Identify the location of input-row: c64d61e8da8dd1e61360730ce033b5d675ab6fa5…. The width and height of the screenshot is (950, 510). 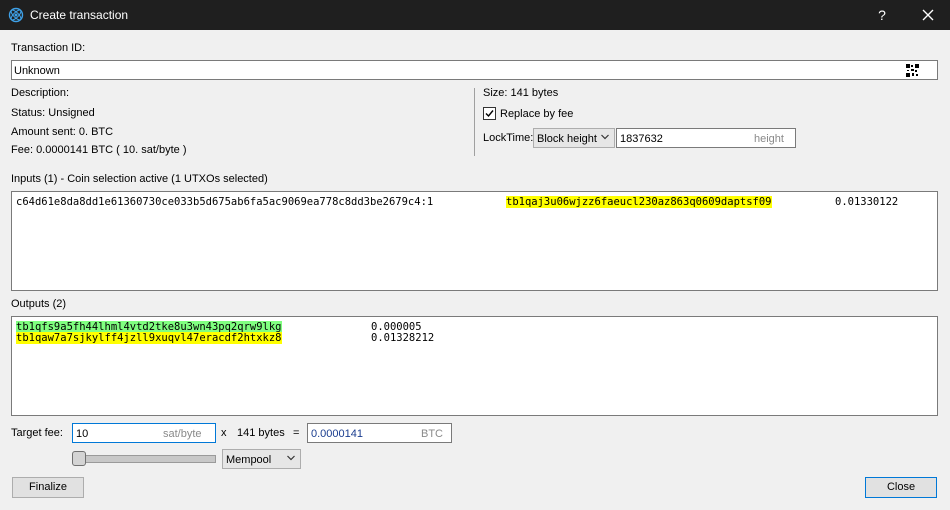
(474, 203).